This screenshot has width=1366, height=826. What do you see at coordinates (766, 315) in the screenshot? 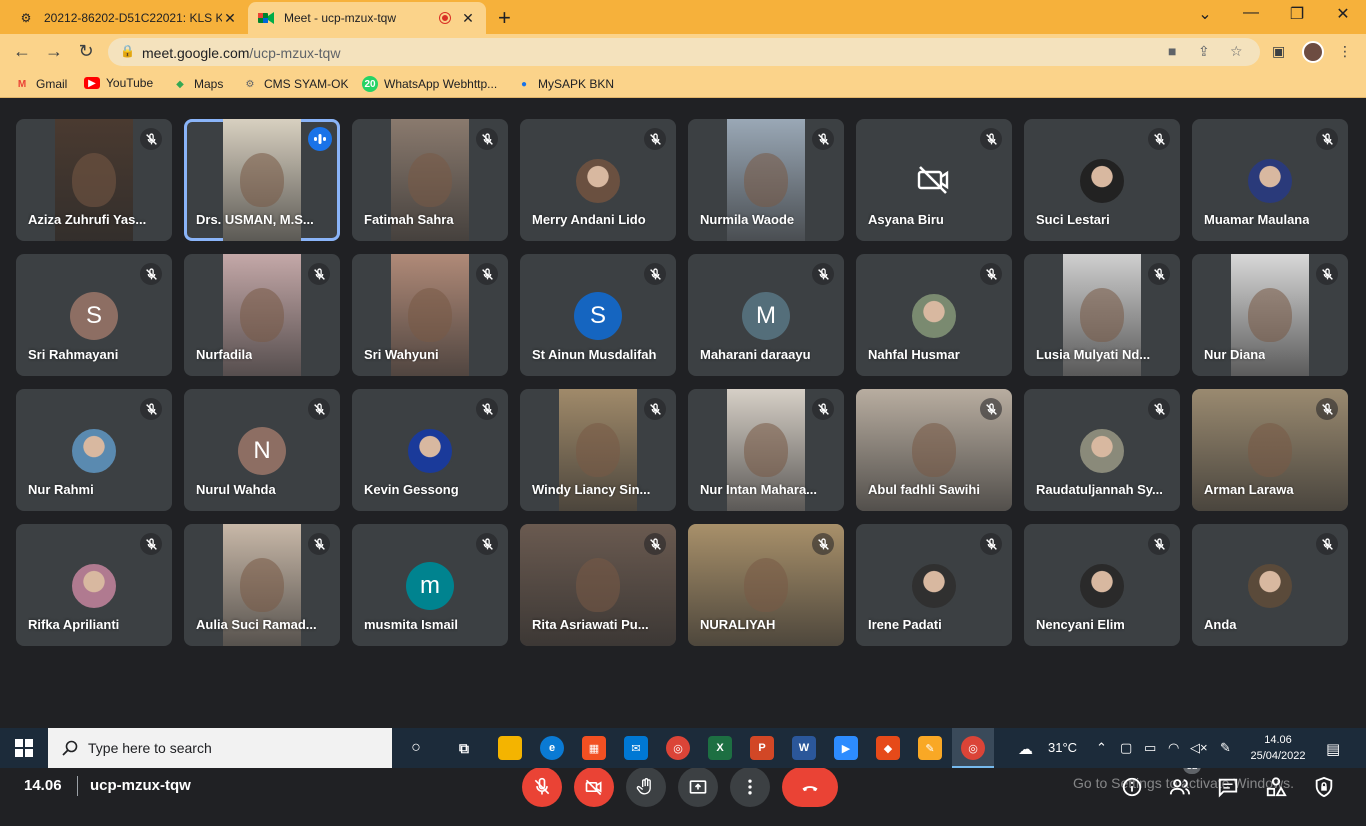
I see `participant-tile: M Maharani daraayu` at bounding box center [766, 315].